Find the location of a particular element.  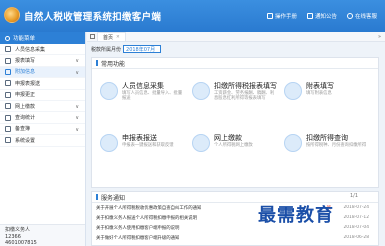

tile-name: 附表填写 is located at coordinates (320, 86).